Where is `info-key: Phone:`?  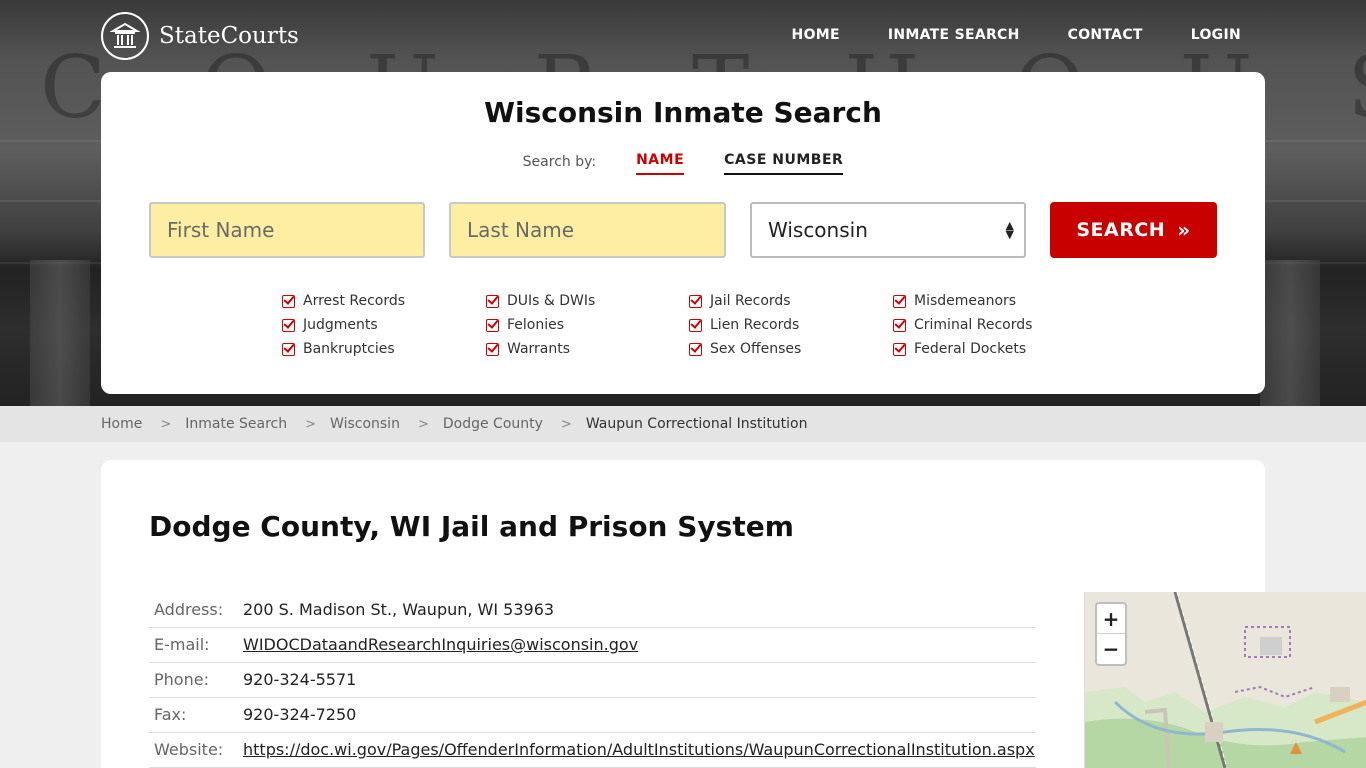 info-key: Phone: is located at coordinates (196, 680).